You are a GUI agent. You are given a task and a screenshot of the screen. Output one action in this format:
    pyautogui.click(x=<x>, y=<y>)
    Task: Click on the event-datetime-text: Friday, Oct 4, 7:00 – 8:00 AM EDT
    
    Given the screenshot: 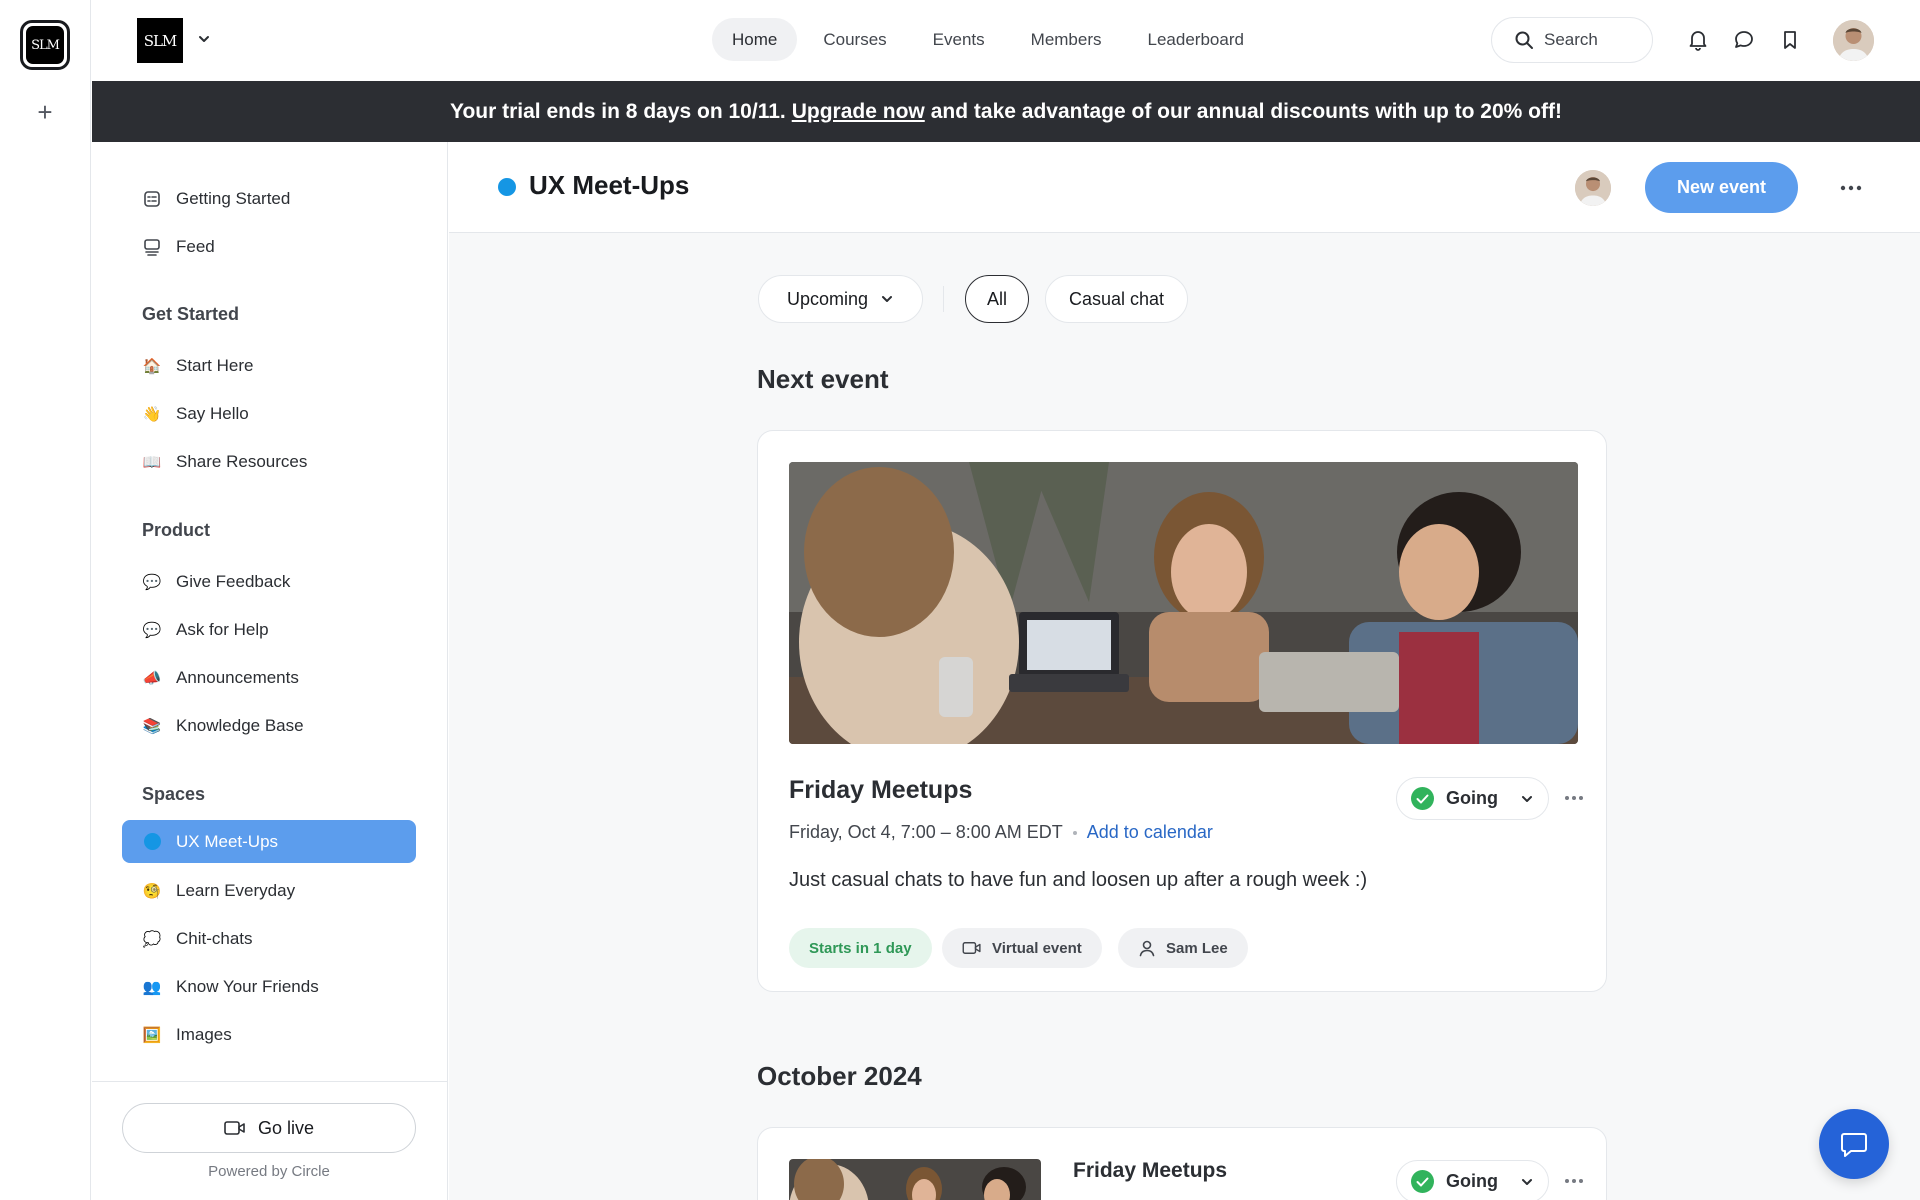 What is the action you would take?
    pyautogui.click(x=926, y=832)
    